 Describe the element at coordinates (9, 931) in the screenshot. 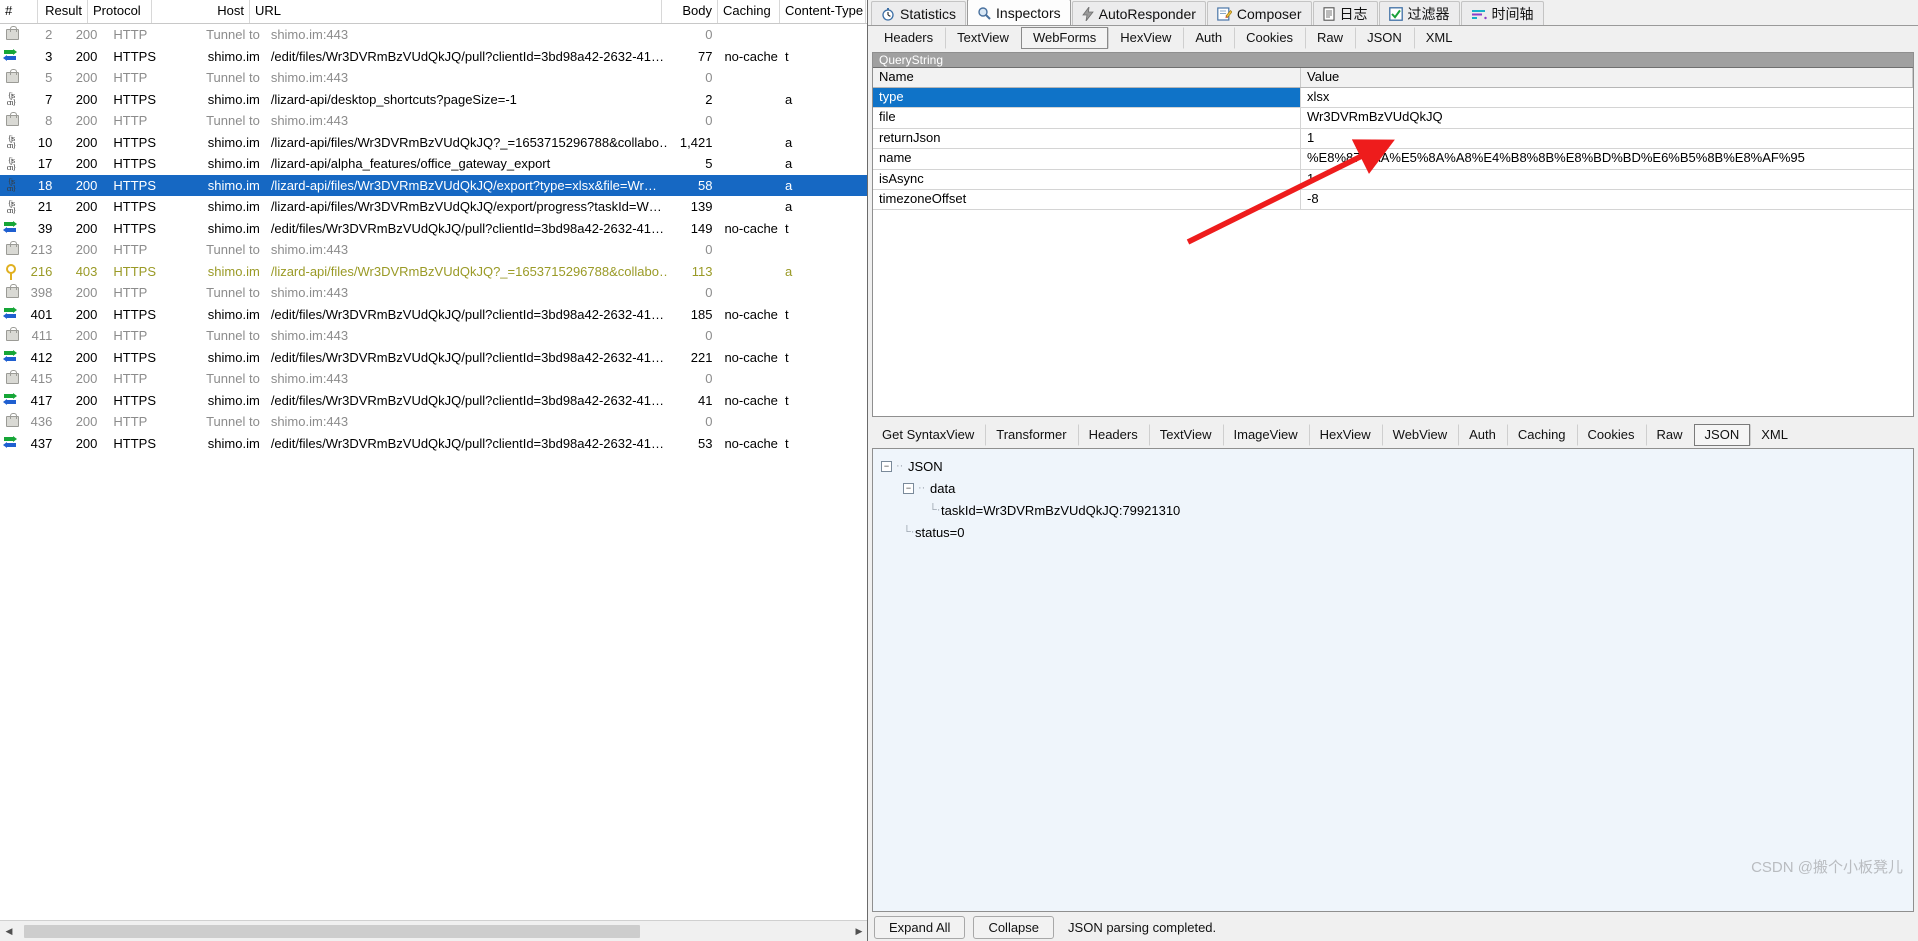

I see `scroll-left-icon: ◀` at that location.